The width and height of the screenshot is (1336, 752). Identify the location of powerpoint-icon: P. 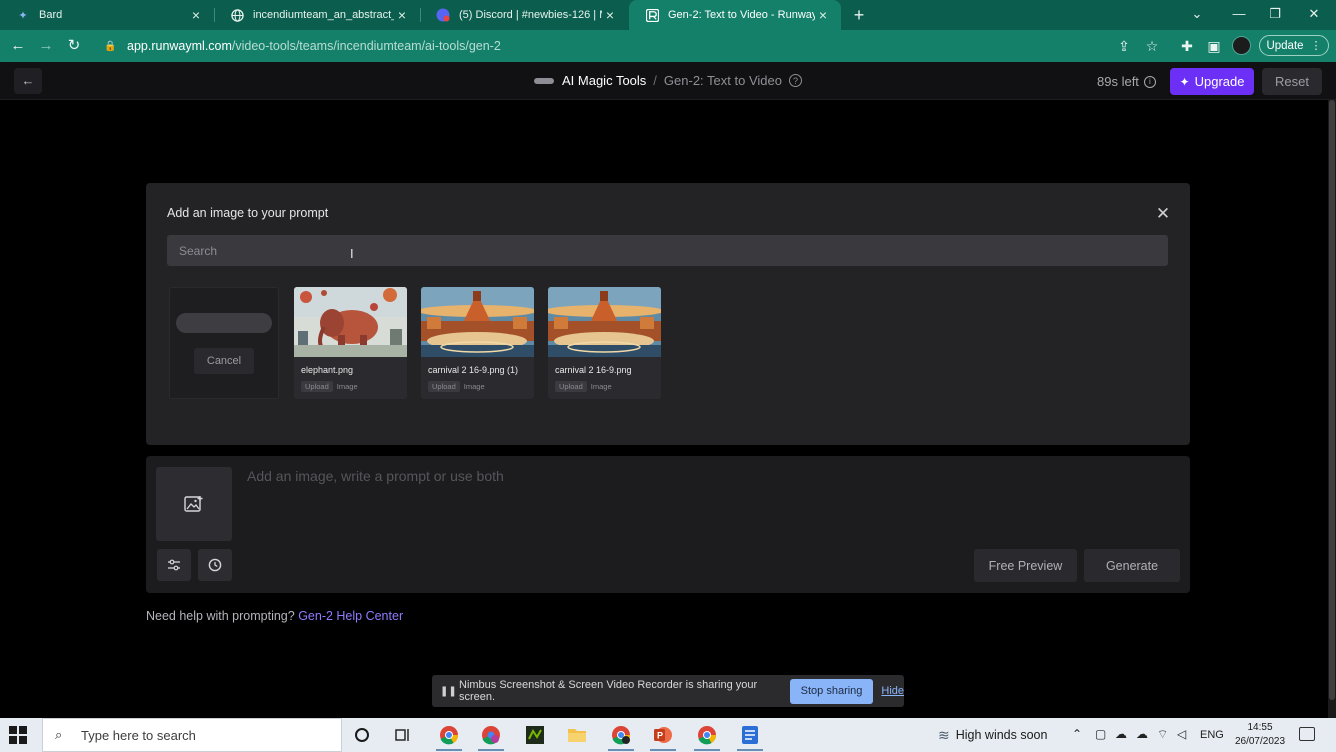
(663, 735).